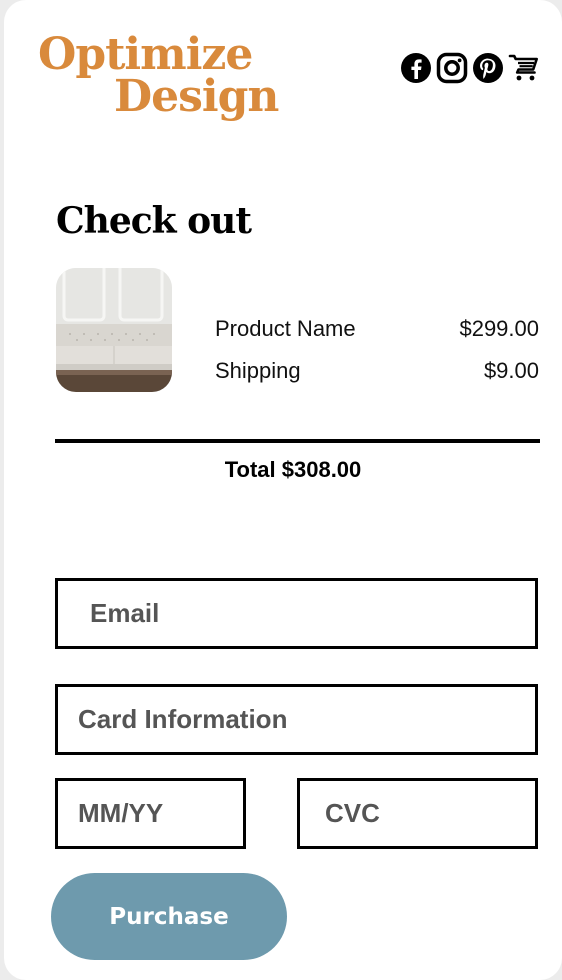 This screenshot has width=562, height=980. Describe the element at coordinates (470, 68) in the screenshot. I see `header-icons` at that location.